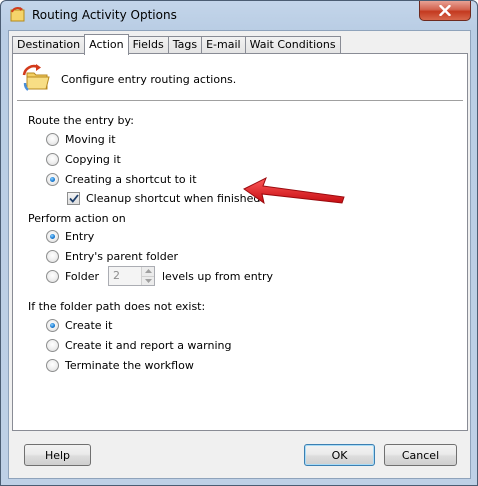 Image resolution: width=478 pixels, height=486 pixels. What do you see at coordinates (131, 179) in the screenshot?
I see `radio-label: Creating a shortcut to it` at bounding box center [131, 179].